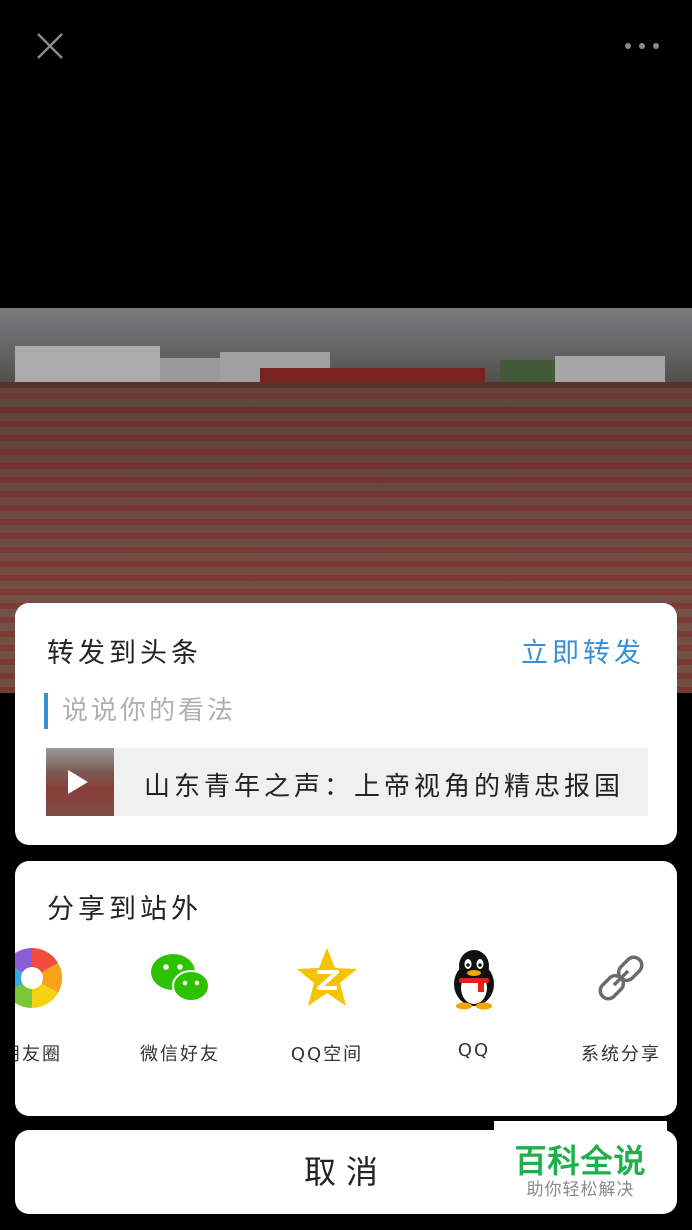 The height and width of the screenshot is (1230, 692). What do you see at coordinates (327, 1011) in the screenshot?
I see `share-qzone-button: QQ空间` at bounding box center [327, 1011].